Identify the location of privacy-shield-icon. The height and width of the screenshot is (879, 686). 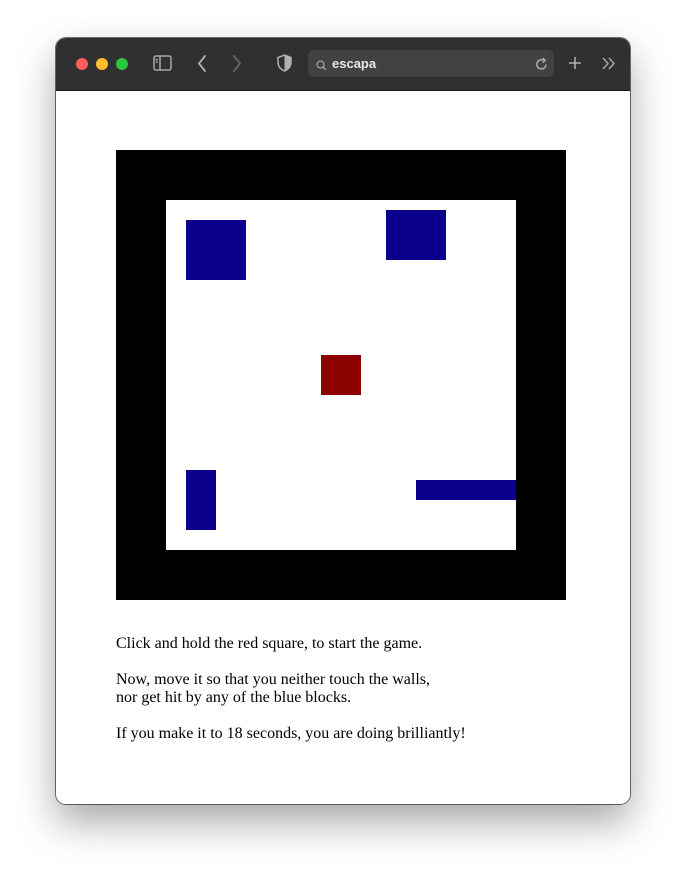
(284, 64).